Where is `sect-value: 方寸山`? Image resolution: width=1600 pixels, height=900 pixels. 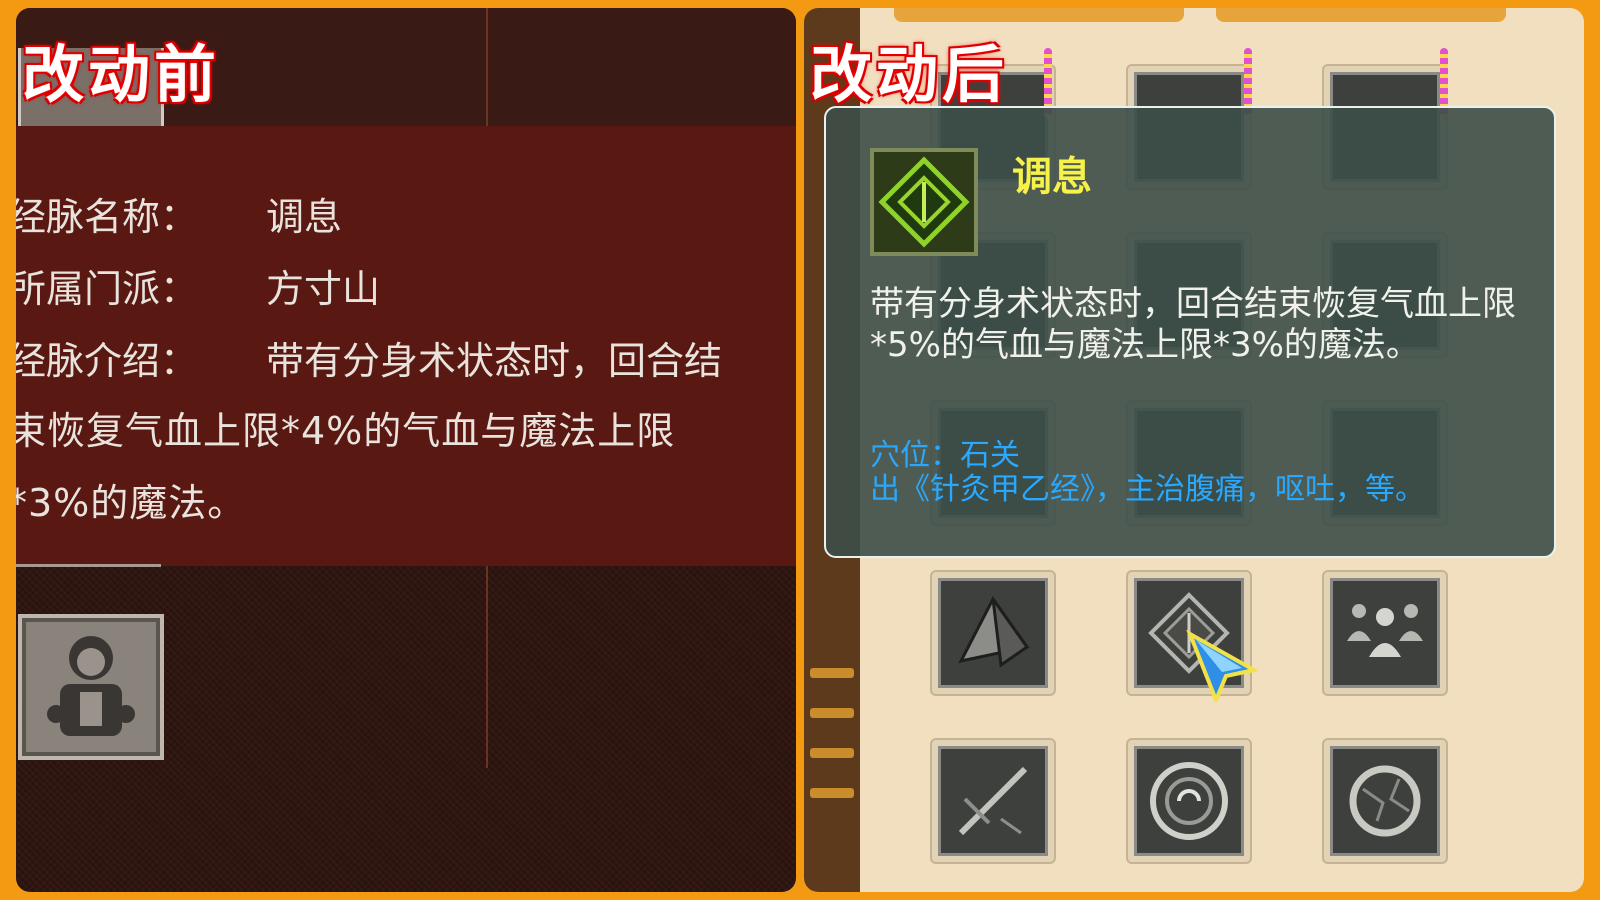 sect-value: 方寸山 is located at coordinates (323, 289).